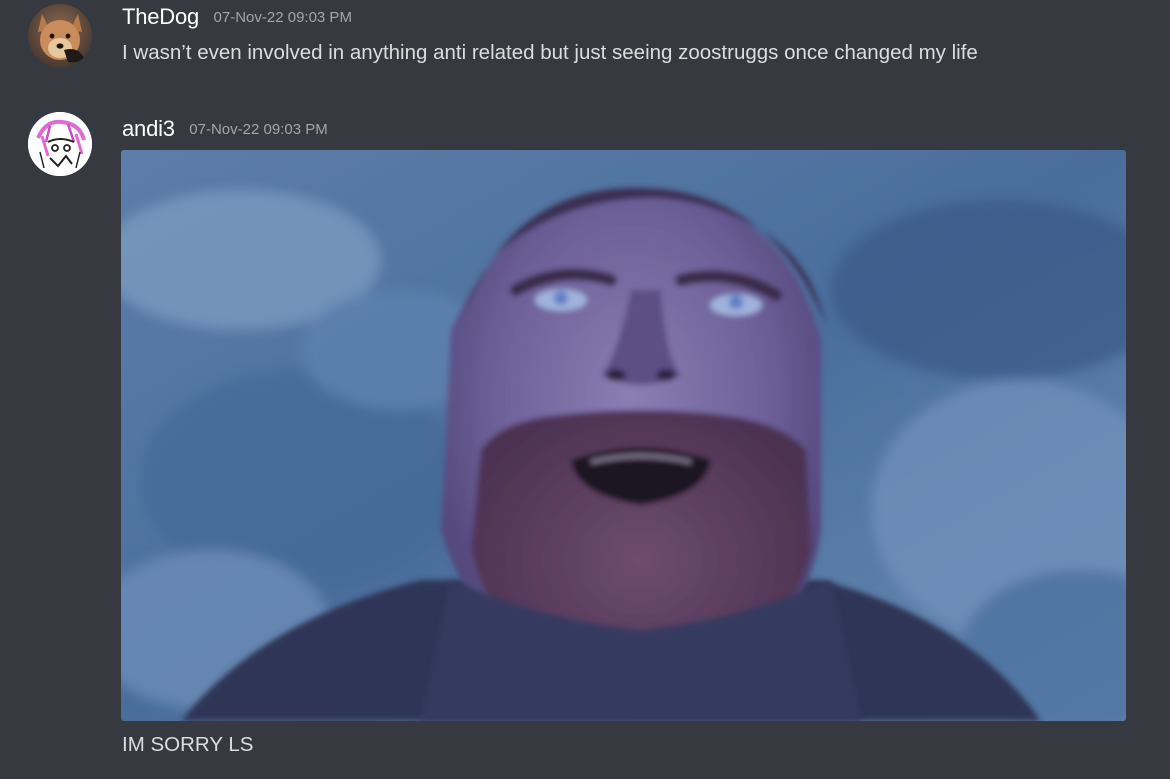 This screenshot has width=1170, height=779. I want to click on username: TheDog, so click(160, 16).